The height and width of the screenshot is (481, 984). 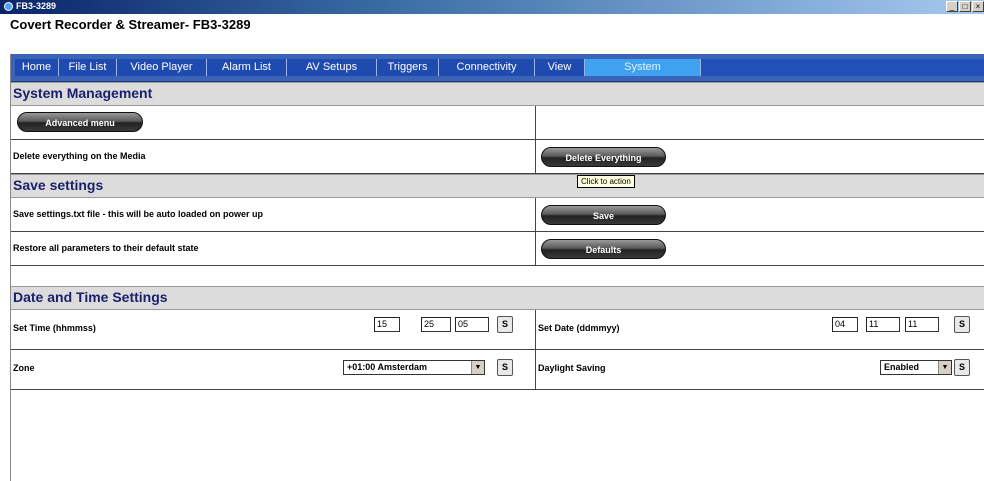 What do you see at coordinates (952, 6) in the screenshot?
I see `minimize-icon: _` at bounding box center [952, 6].